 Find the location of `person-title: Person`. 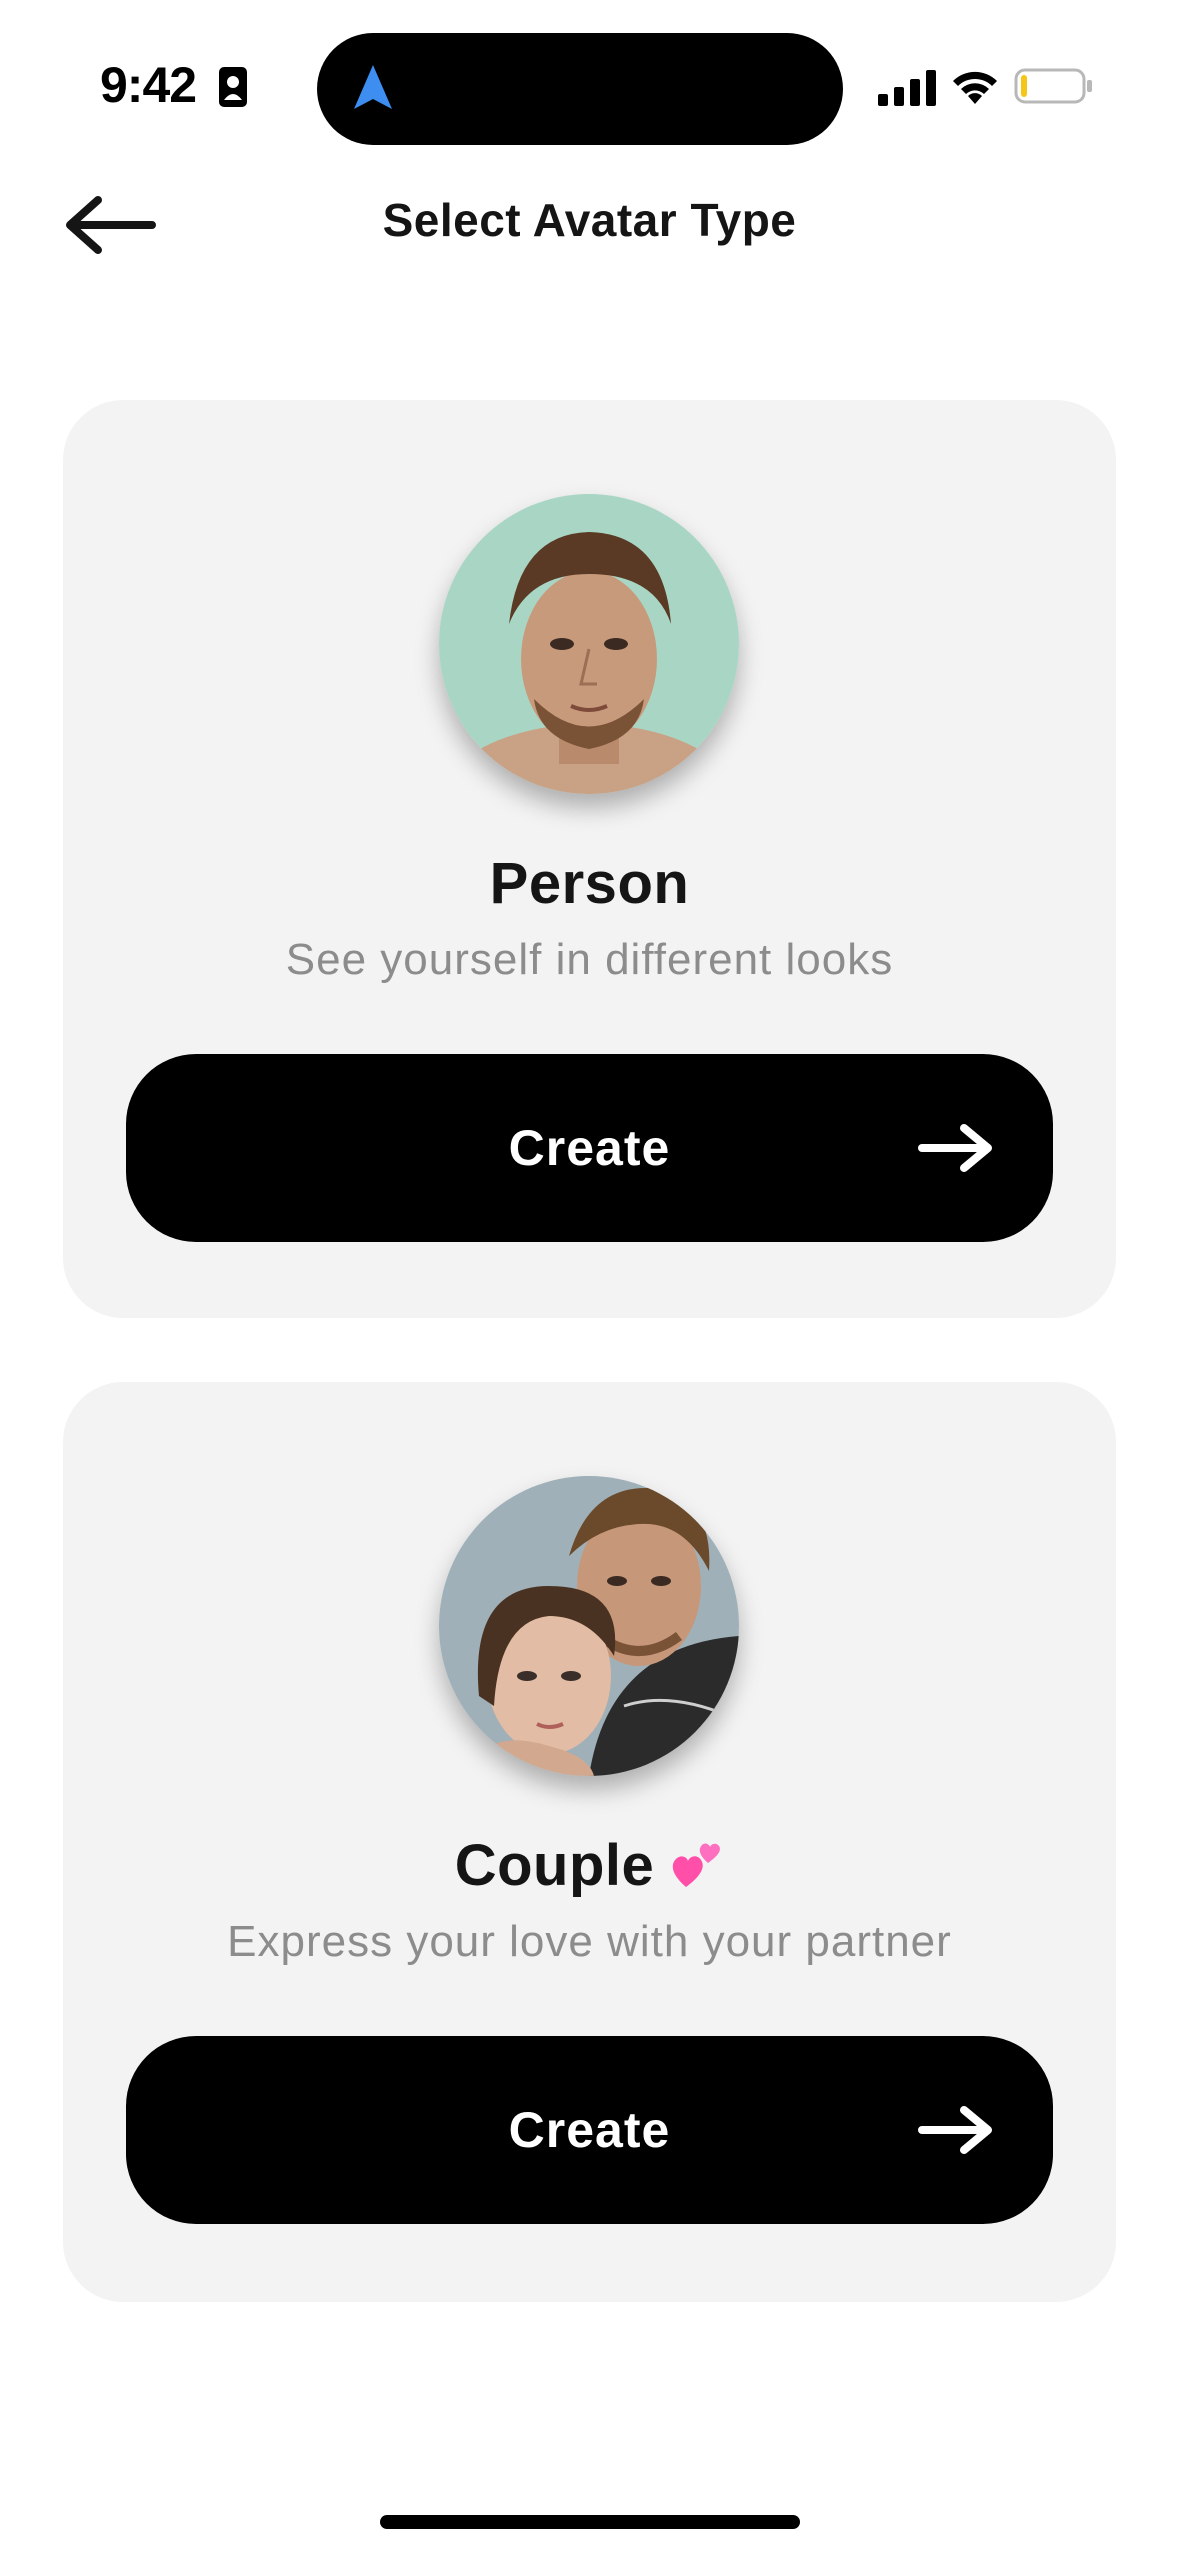

person-title: Person is located at coordinates (589, 883).